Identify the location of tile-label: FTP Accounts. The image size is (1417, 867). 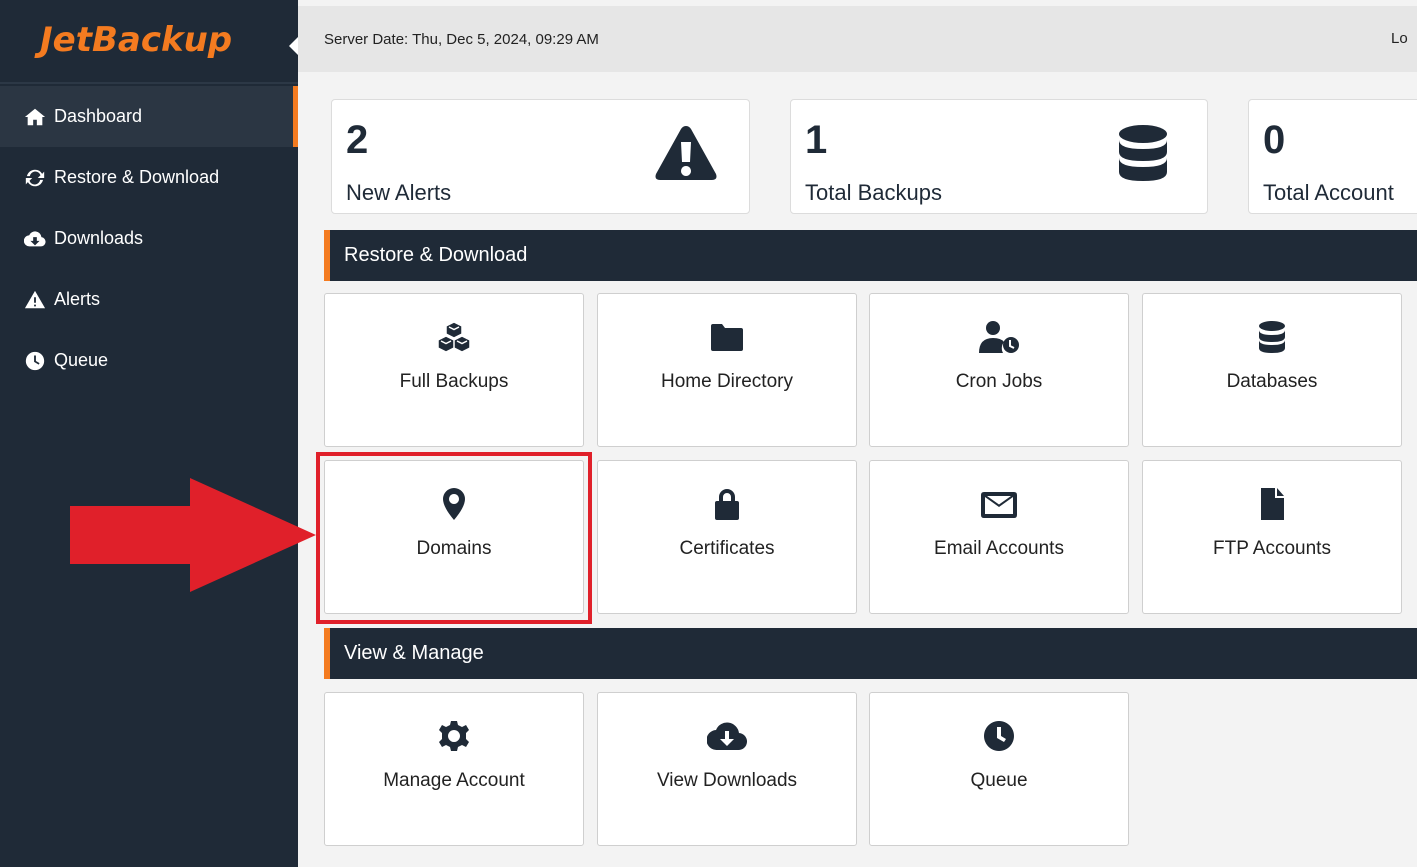
(1272, 548).